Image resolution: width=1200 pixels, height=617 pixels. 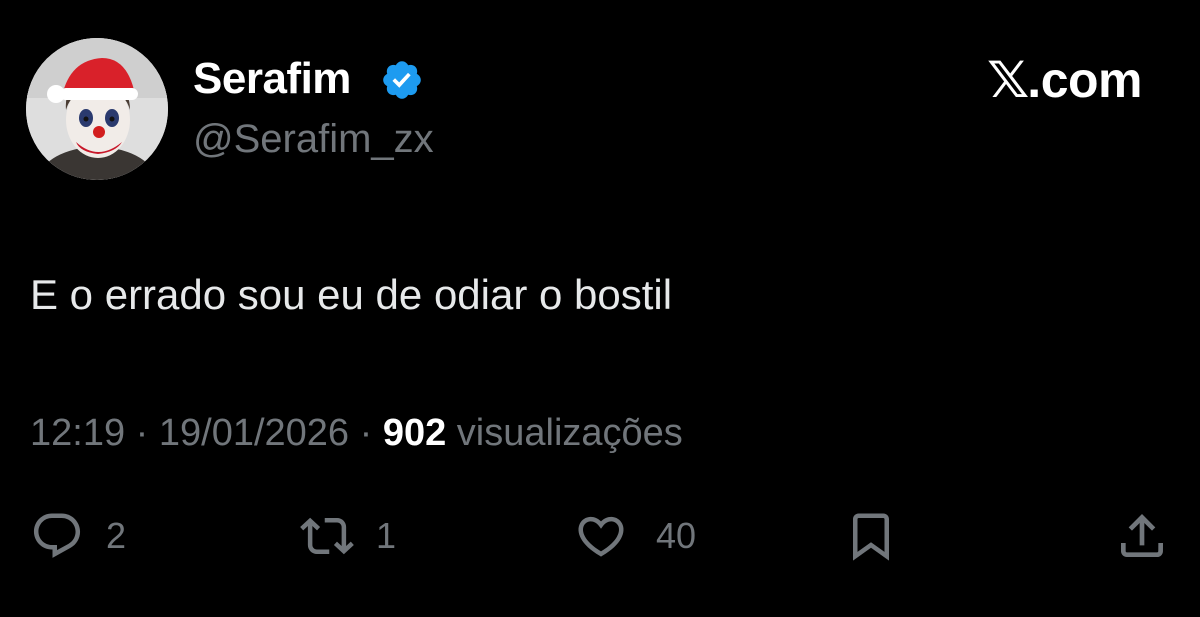 I want to click on like-button: 40, so click(x=634, y=536).